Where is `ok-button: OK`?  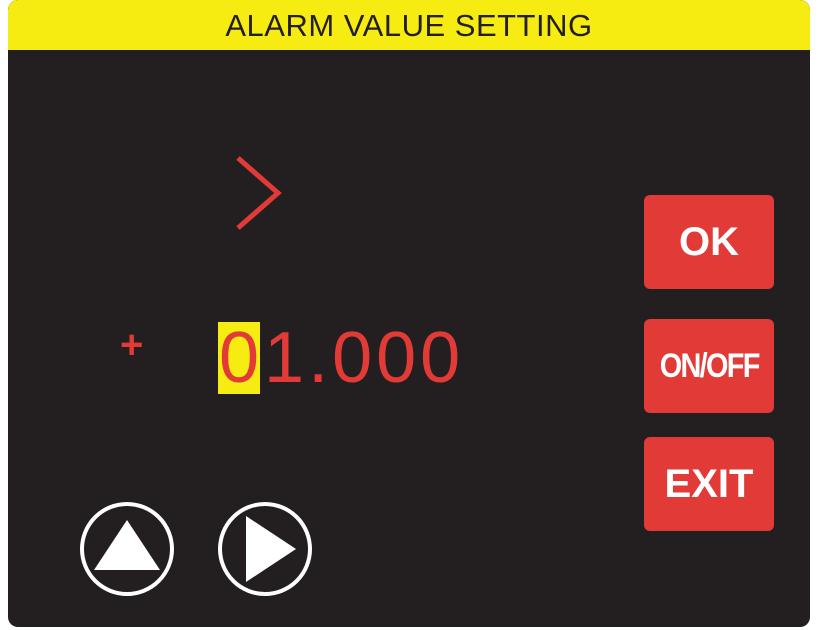
ok-button: OK is located at coordinates (709, 242).